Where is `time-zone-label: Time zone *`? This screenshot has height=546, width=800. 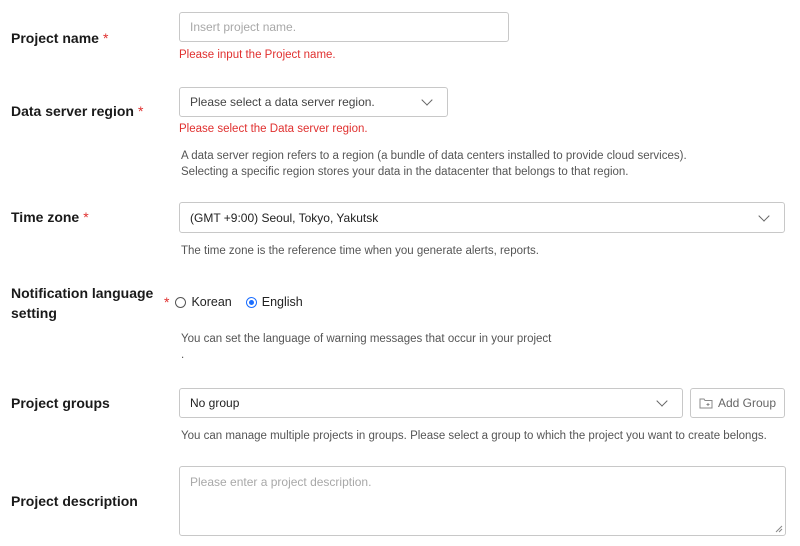 time-zone-label: Time zone * is located at coordinates (50, 217).